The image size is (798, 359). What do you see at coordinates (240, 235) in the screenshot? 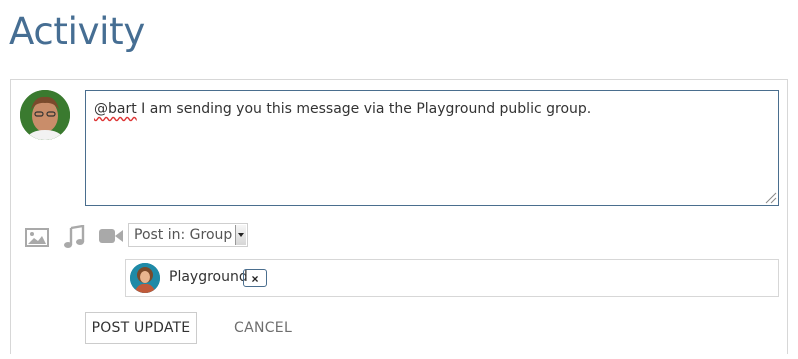
I see `chevron-down-icon` at bounding box center [240, 235].